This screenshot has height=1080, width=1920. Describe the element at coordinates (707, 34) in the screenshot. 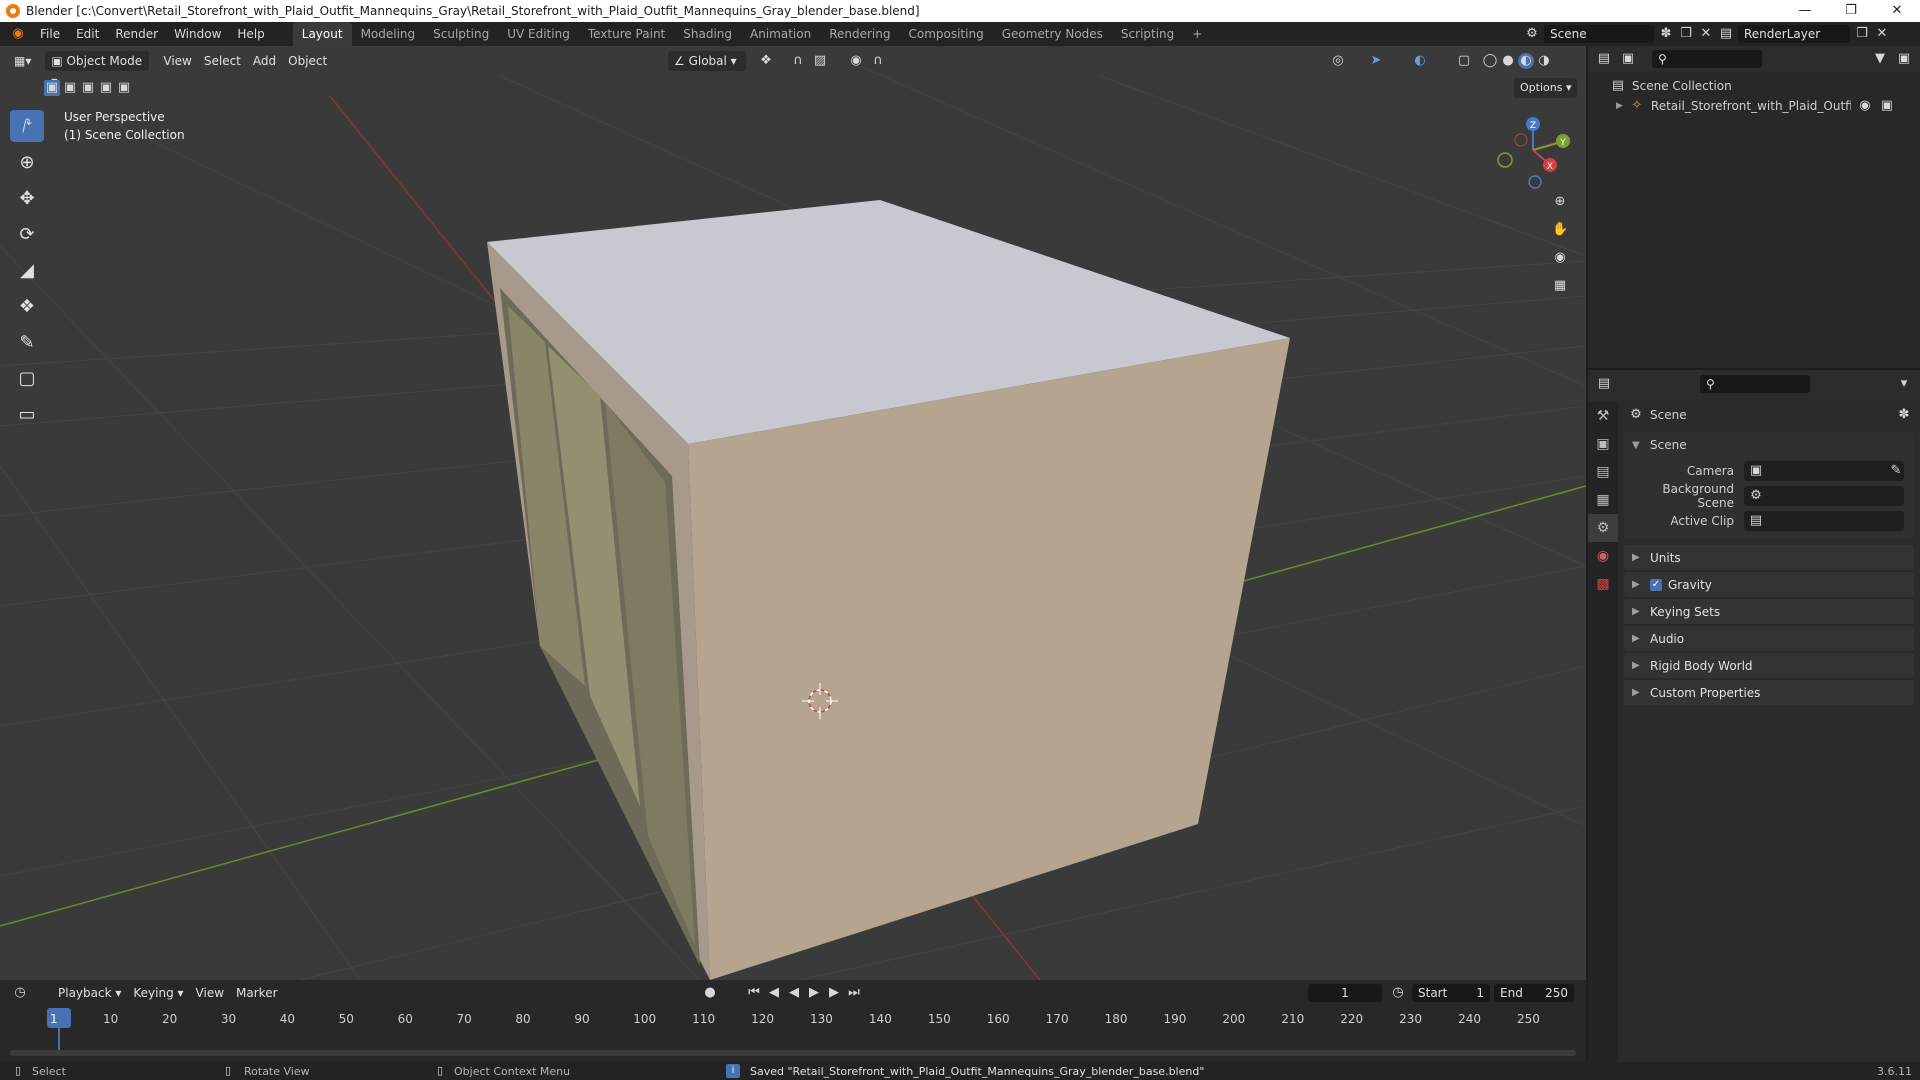

I see `tab-shading: Shading` at that location.